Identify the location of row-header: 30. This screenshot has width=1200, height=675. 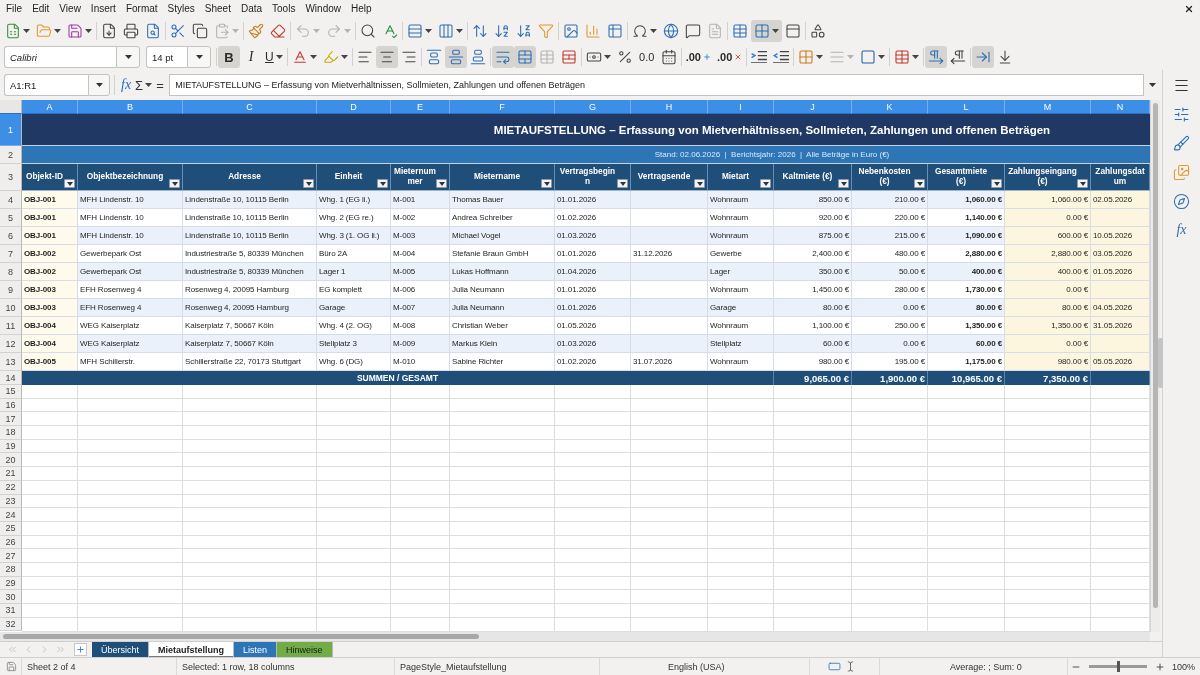
(11, 597).